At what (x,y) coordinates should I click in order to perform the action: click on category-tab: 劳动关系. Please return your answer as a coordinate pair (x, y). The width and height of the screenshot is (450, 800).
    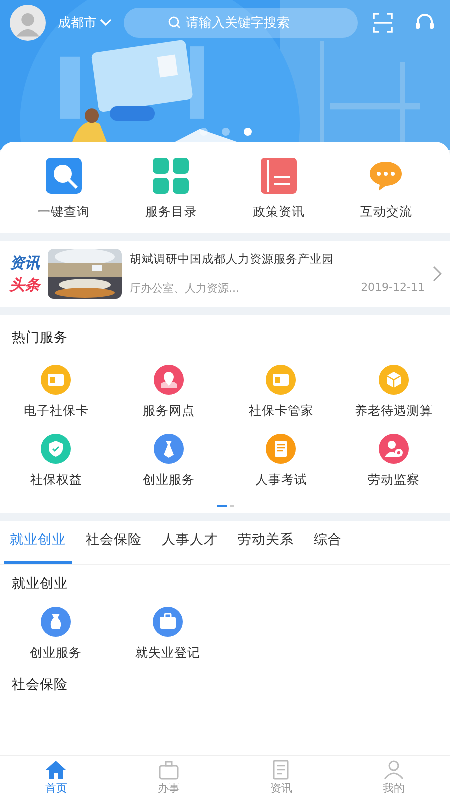
    Looking at the image, I should click on (266, 542).